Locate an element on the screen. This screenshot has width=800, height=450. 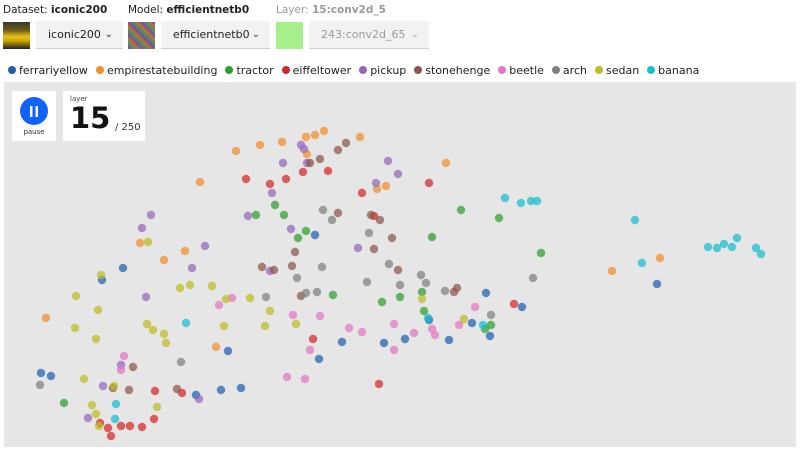
model-select: efficientnetb0 ⌄ is located at coordinates (215, 35).